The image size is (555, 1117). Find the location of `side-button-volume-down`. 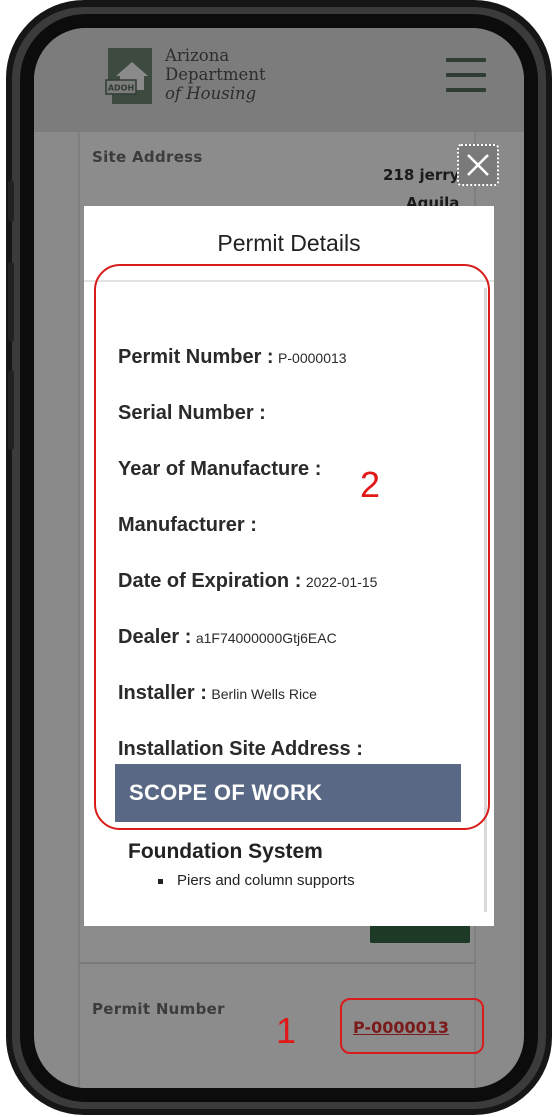

side-button-volume-down is located at coordinates (11, 410).